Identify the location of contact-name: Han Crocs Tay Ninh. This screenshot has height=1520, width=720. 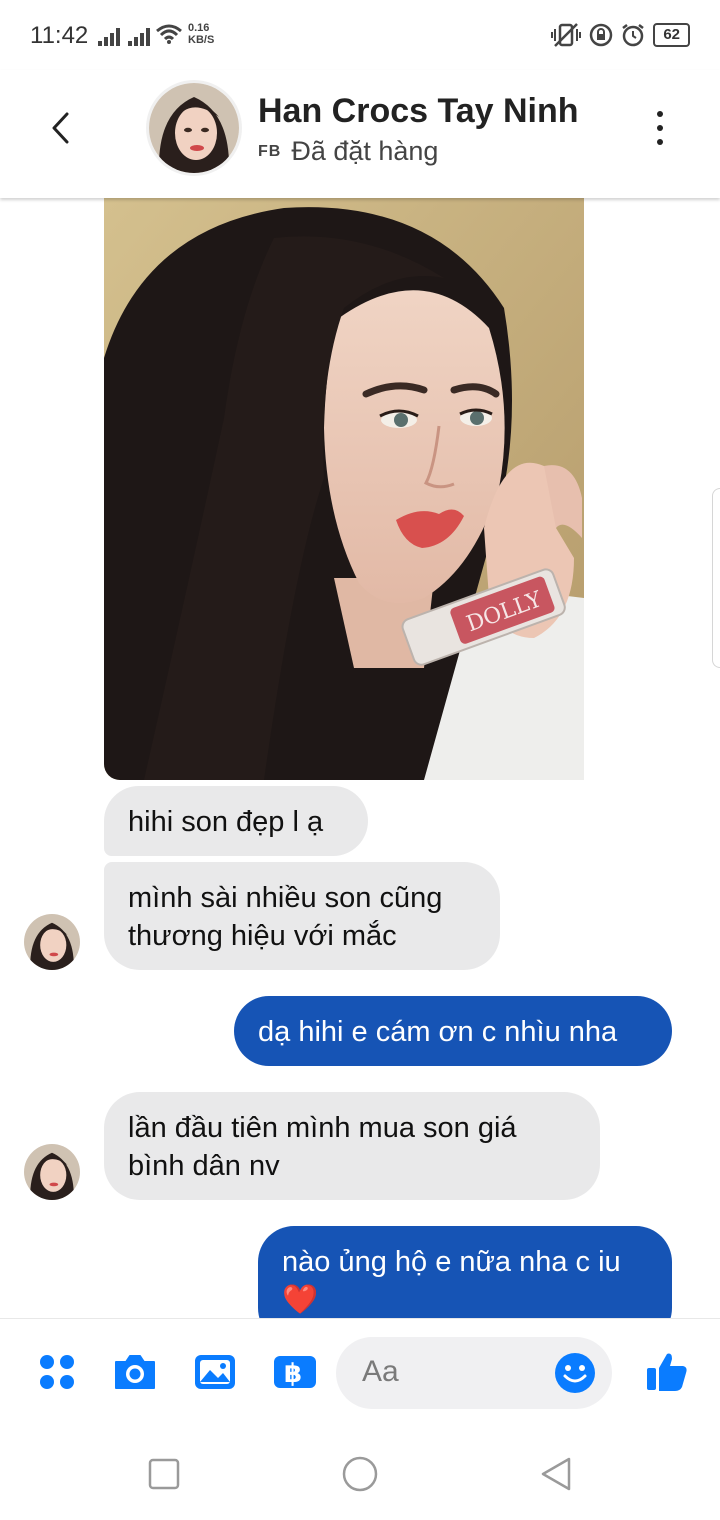
(418, 111).